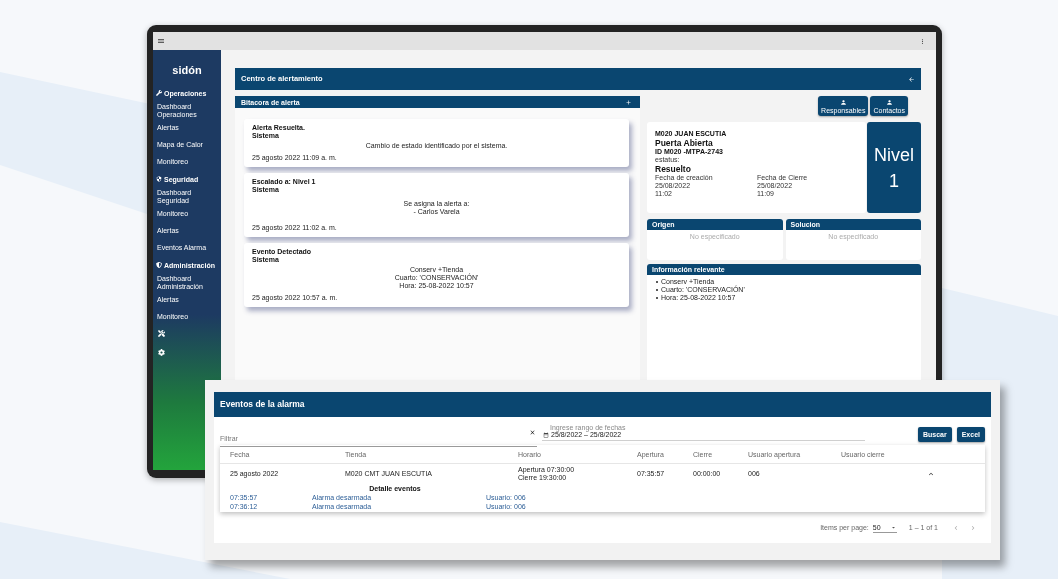 The image size is (1058, 579). What do you see at coordinates (161, 41) in the screenshot?
I see `menu-icon` at bounding box center [161, 41].